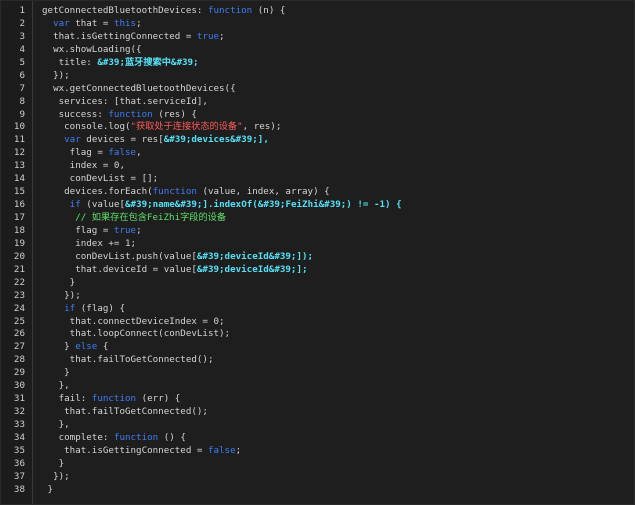 The image size is (635, 505). What do you see at coordinates (317, 231) in the screenshot?
I see `code-line: 18 flag = true;` at bounding box center [317, 231].